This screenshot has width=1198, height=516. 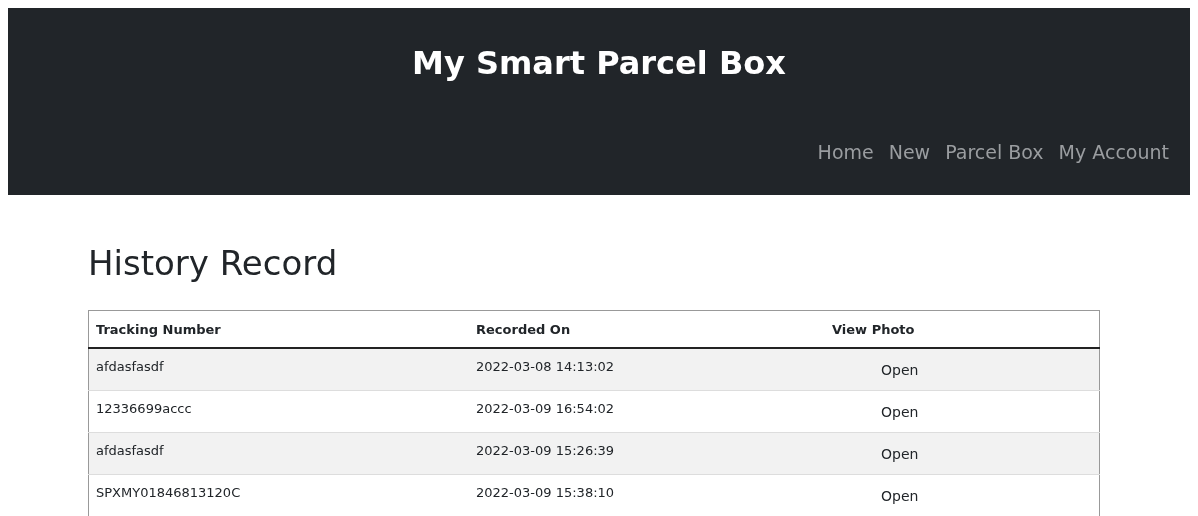 I want to click on recorded-date: 2022-03-09 16:54:02, so click(x=545, y=408).